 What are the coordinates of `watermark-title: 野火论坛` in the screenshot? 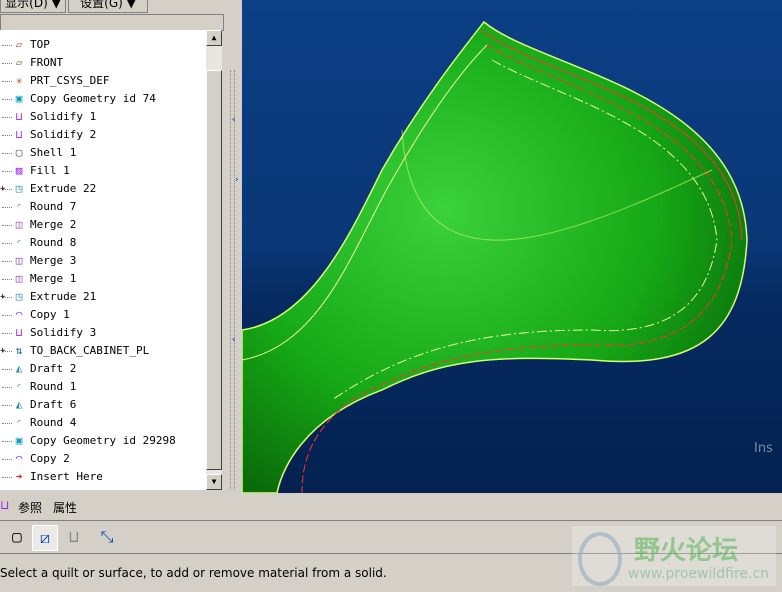 It's located at (686, 551).